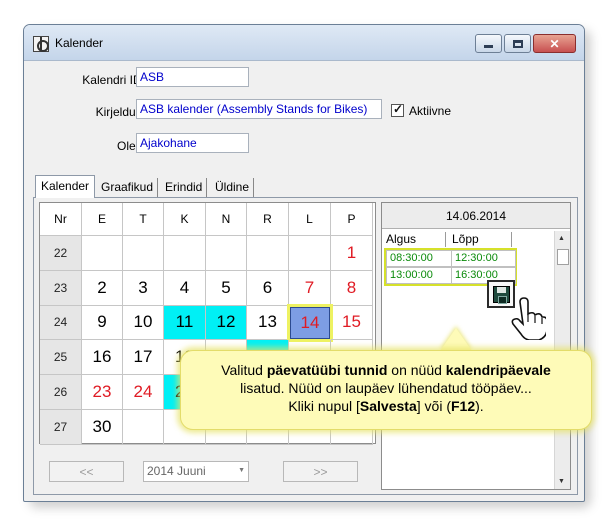 Image resolution: width=610 pixels, height=529 pixels. I want to click on tab-erindid: Erindid, so click(184, 187).